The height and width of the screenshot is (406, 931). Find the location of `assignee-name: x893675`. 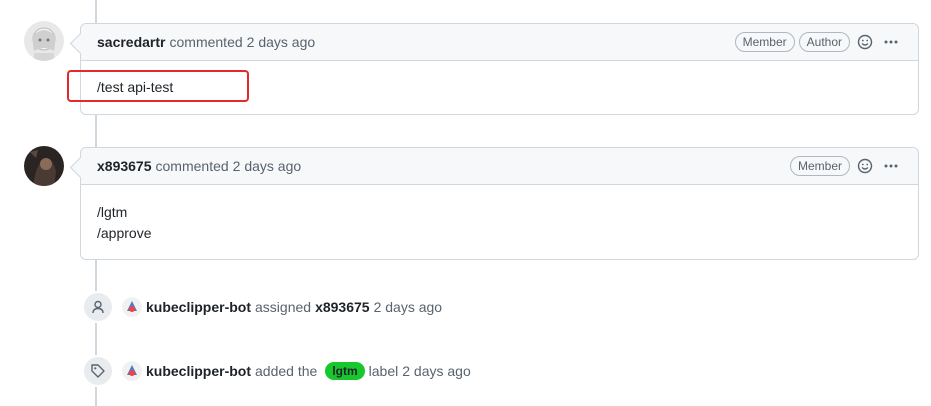

assignee-name: x893675 is located at coordinates (342, 307).